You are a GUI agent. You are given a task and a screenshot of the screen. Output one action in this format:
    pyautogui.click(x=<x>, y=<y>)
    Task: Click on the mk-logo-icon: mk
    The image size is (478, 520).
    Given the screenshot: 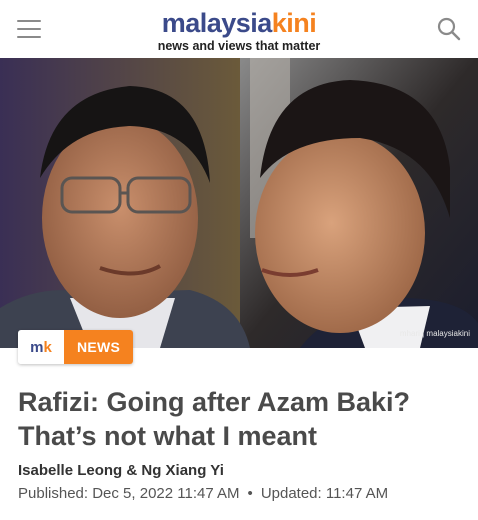 What is the action you would take?
    pyautogui.click(x=41, y=347)
    